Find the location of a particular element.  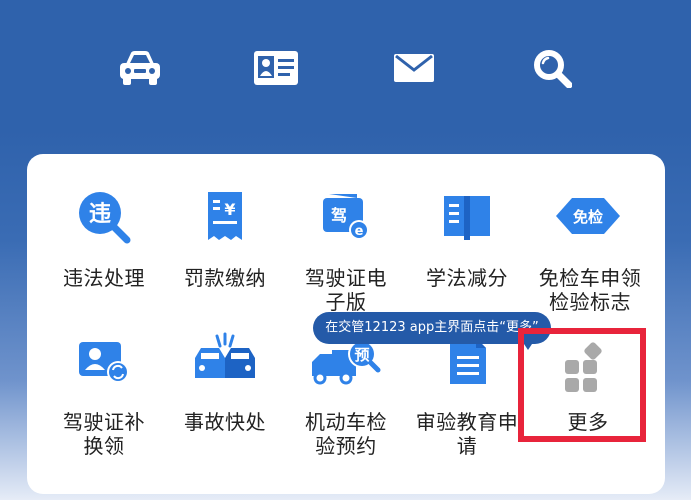

exempt-inspection-icon: 免检 is located at coordinates (588, 217).